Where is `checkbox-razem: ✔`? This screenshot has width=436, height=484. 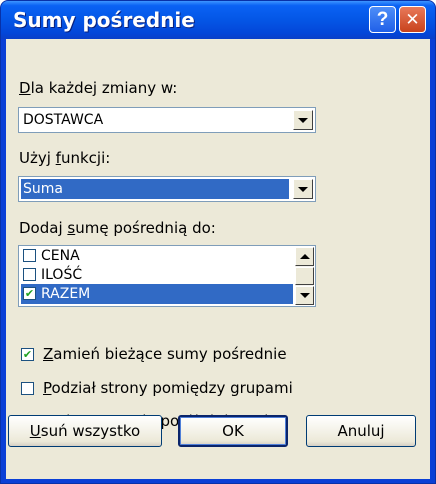
checkbox-razem: ✔ is located at coordinates (29, 293).